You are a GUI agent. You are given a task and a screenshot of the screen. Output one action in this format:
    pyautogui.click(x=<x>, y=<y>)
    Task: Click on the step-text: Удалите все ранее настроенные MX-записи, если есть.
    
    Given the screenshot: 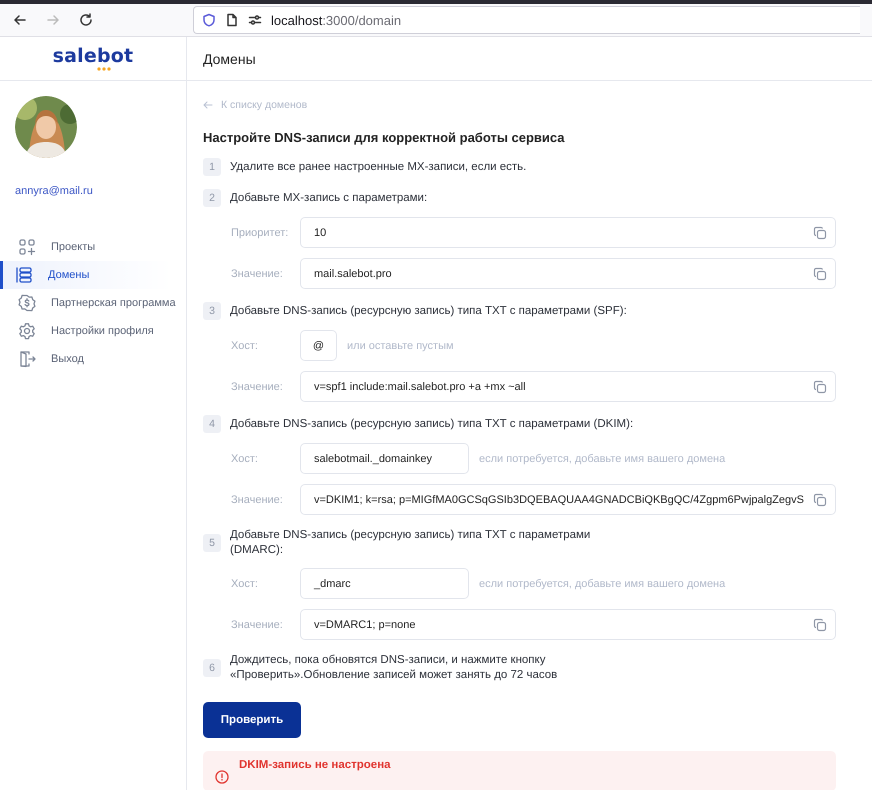 What is the action you would take?
    pyautogui.click(x=378, y=167)
    